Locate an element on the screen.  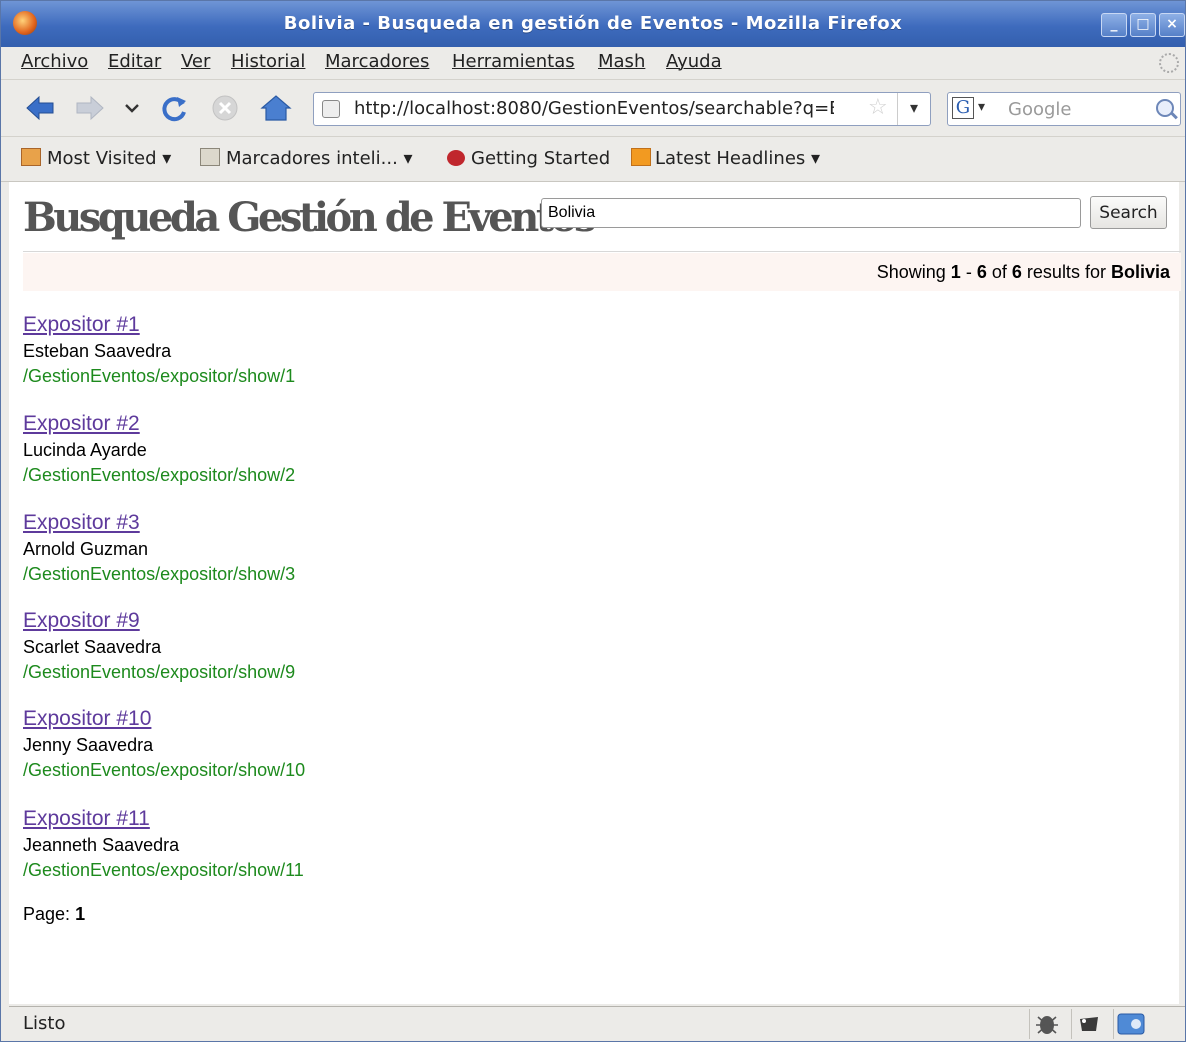
maximize-button: □ is located at coordinates (1143, 25).